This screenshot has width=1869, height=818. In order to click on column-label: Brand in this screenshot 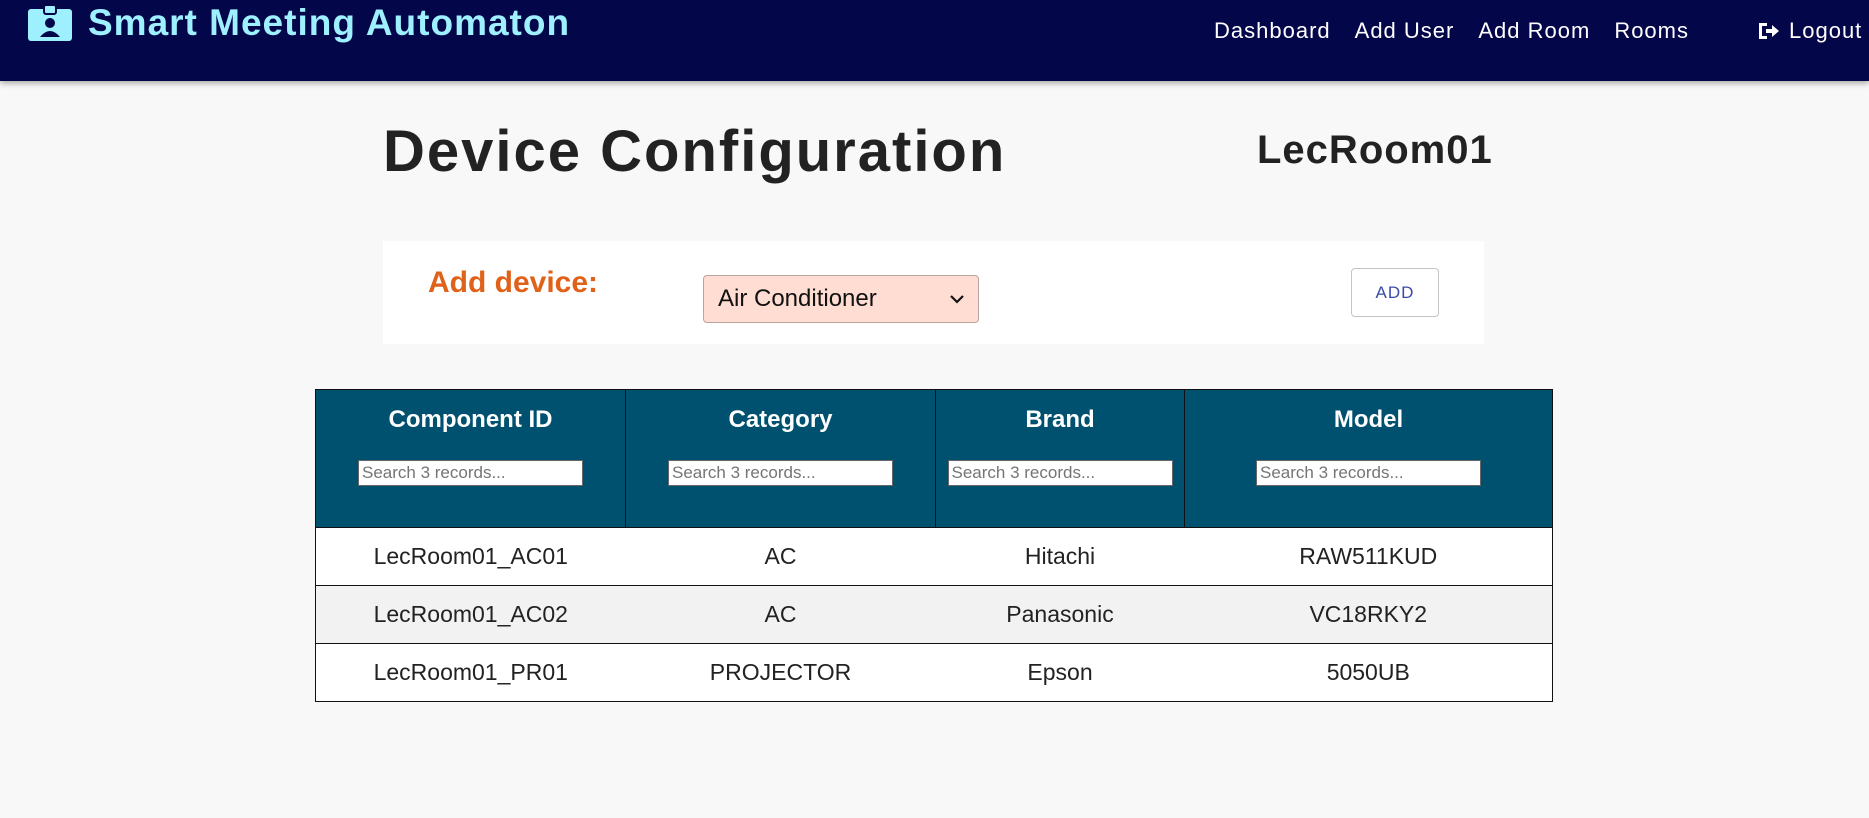, I will do `click(1060, 419)`.